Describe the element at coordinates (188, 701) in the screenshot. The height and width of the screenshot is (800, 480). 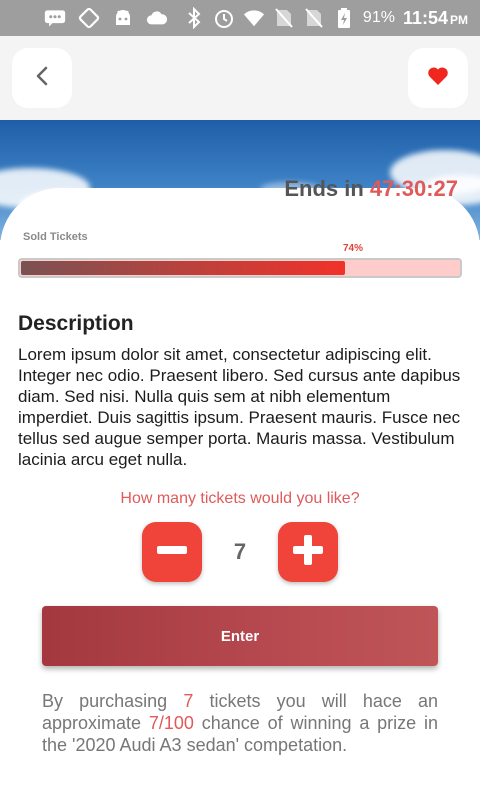
I see `purchase-count: 7` at that location.